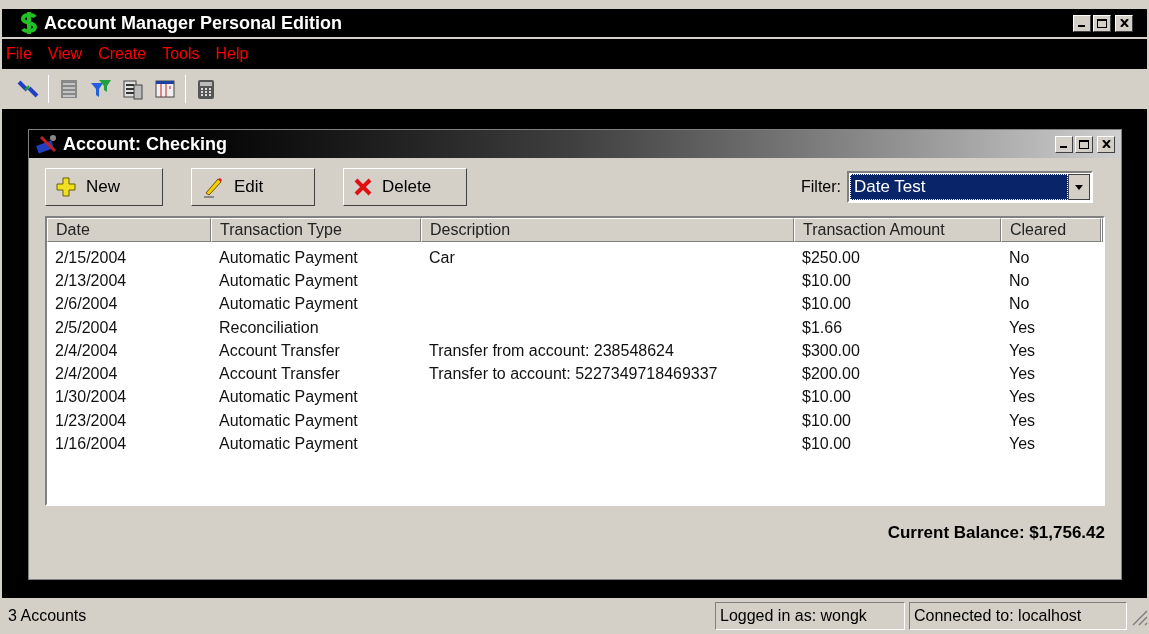 This screenshot has width=1149, height=634. What do you see at coordinates (19, 54) in the screenshot?
I see `menu-item: File` at bounding box center [19, 54].